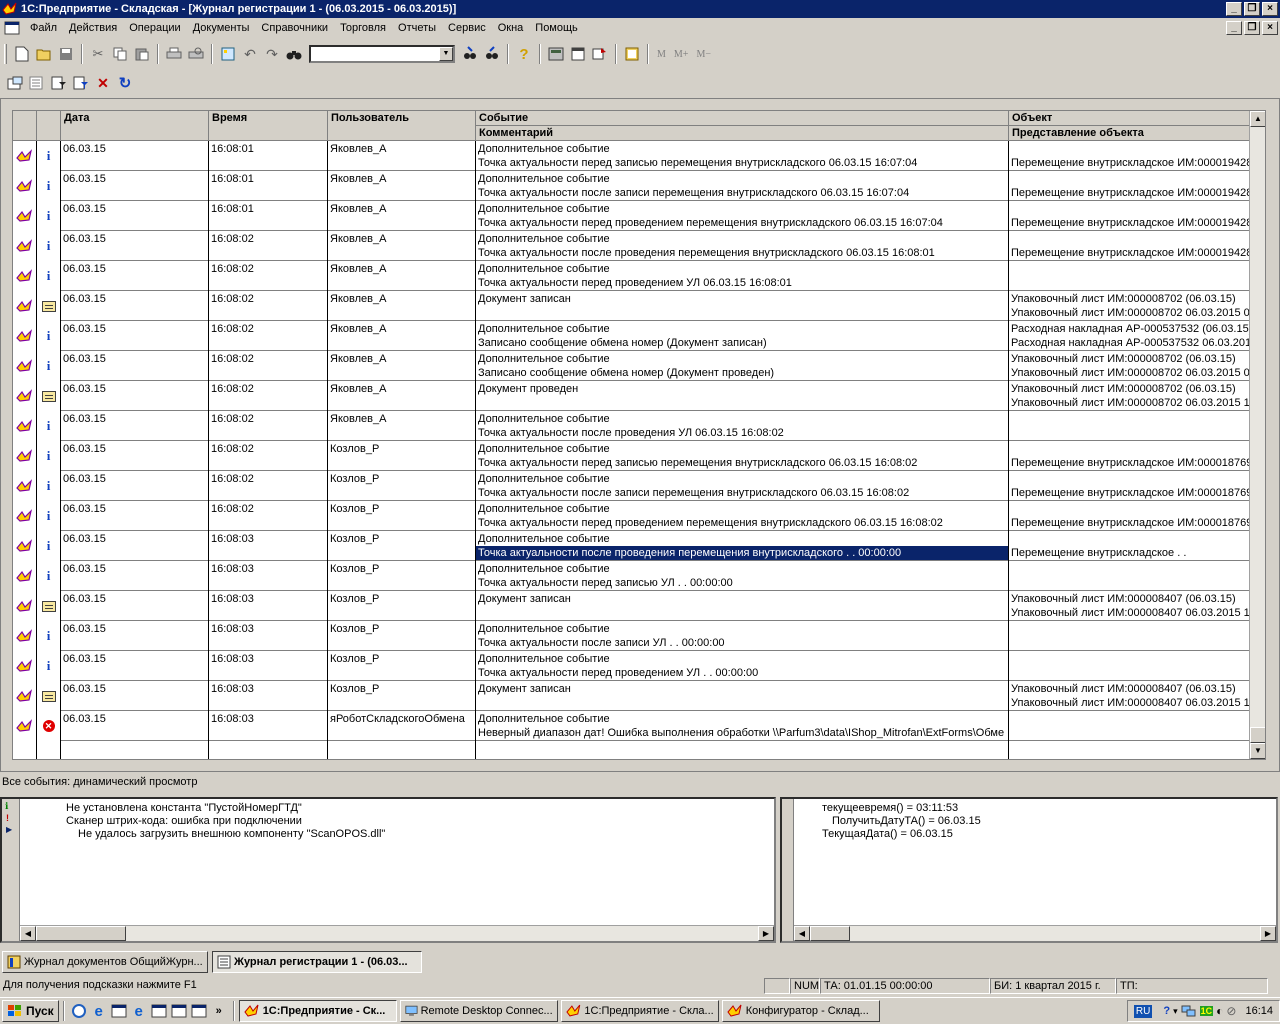 Image resolution: width=1280 pixels, height=1024 pixels. I want to click on refresh-icon: ↻, so click(125, 83).